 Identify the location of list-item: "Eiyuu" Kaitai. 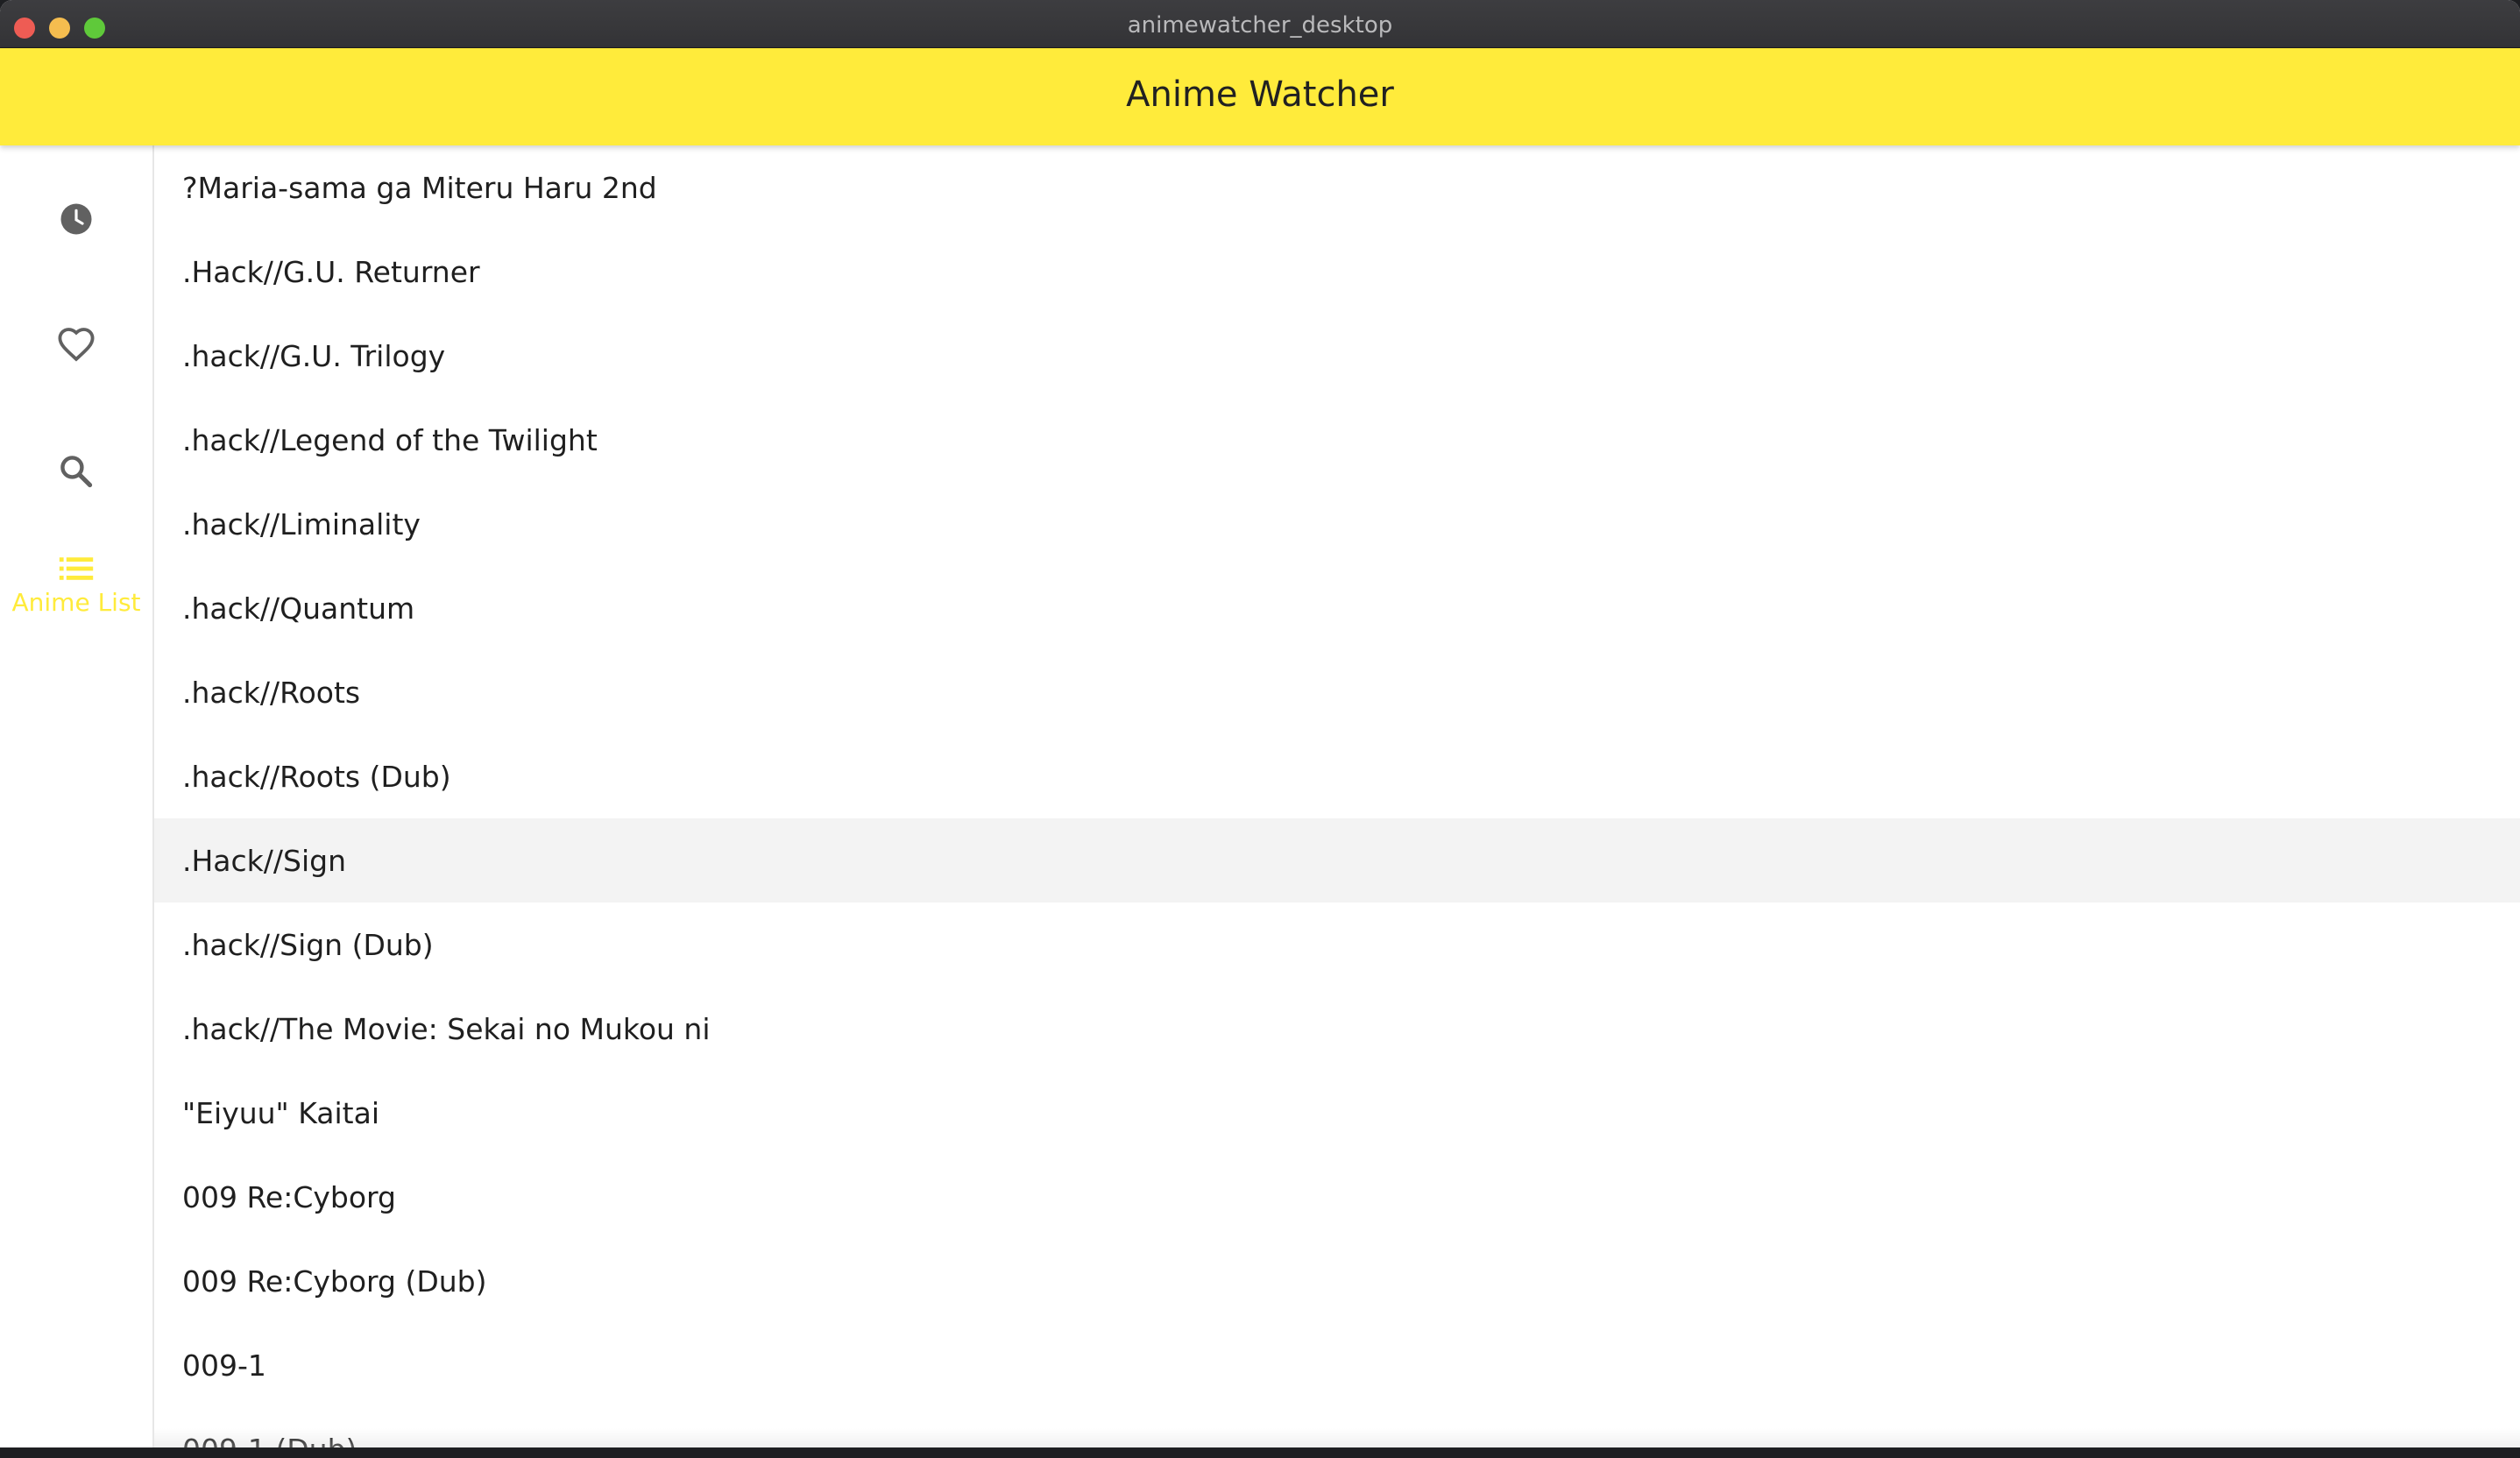
(1337, 1113).